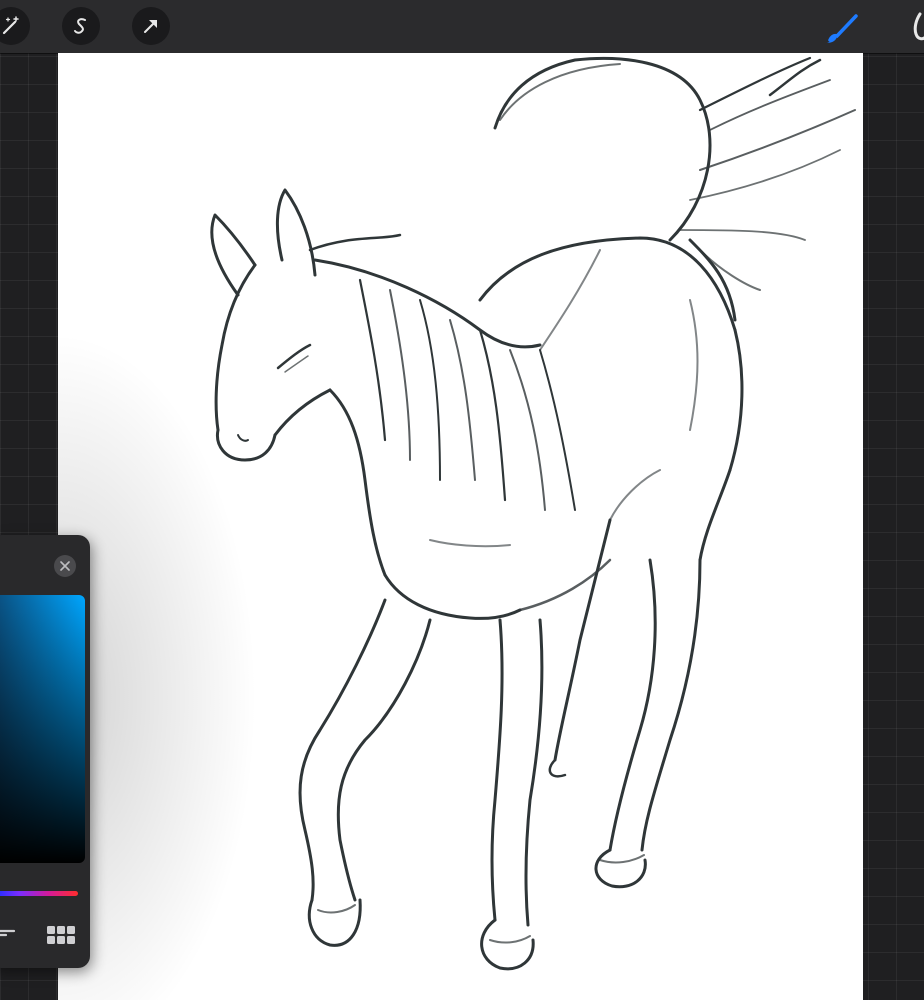 This screenshot has width=924, height=1000. I want to click on selection-button, so click(81, 26).